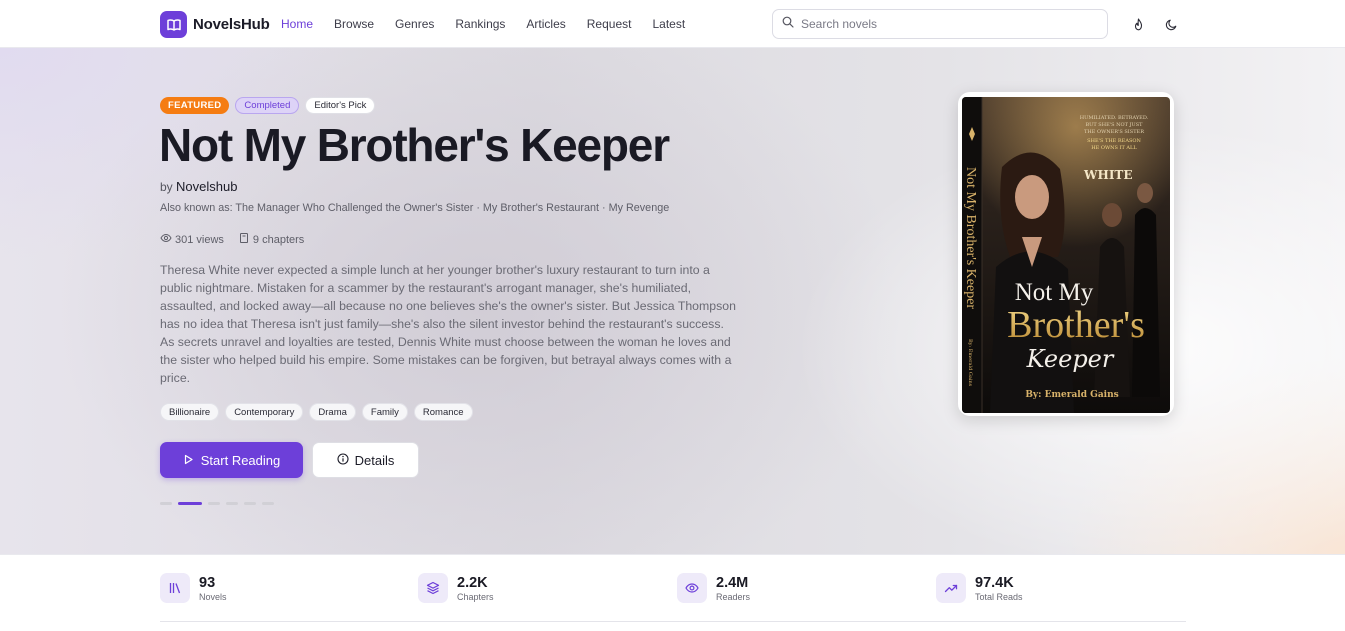 Image resolution: width=1345 pixels, height=631 pixels. What do you see at coordinates (173, 24) in the screenshot?
I see `book-open-icon` at bounding box center [173, 24].